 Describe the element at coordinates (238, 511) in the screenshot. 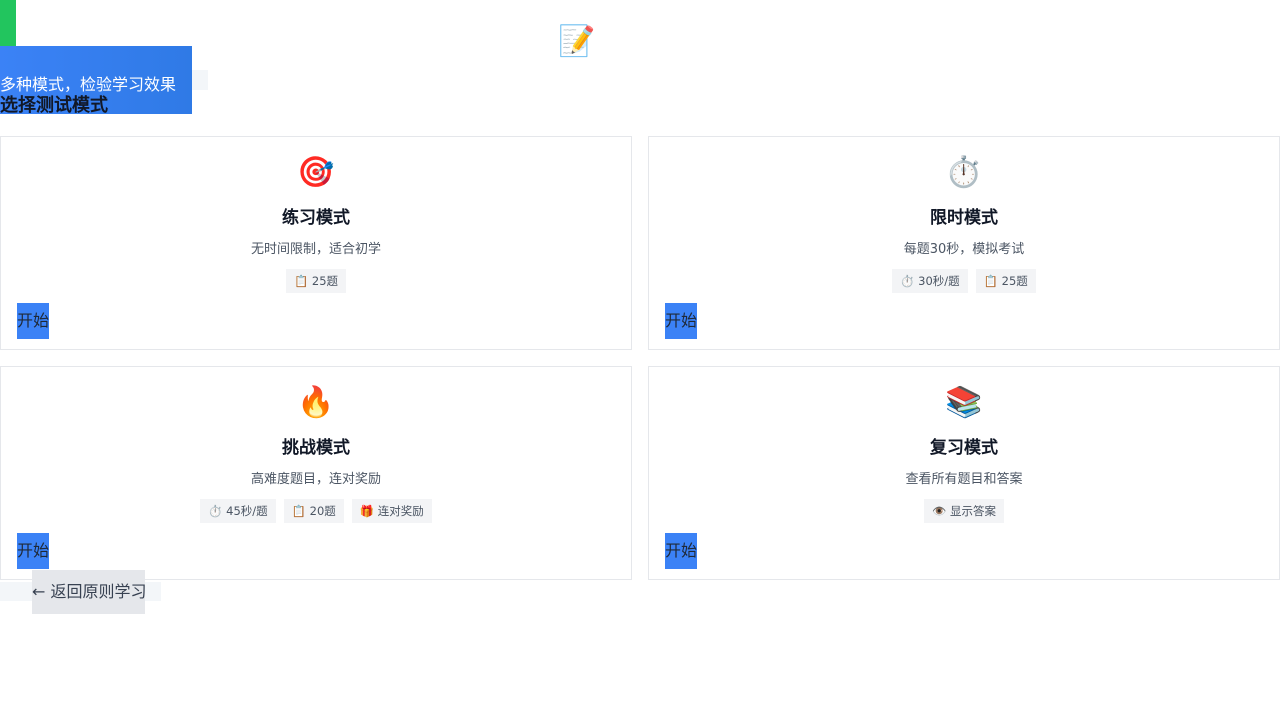

I see `time-per-question-tag: ⏱️ 45秒/题` at that location.